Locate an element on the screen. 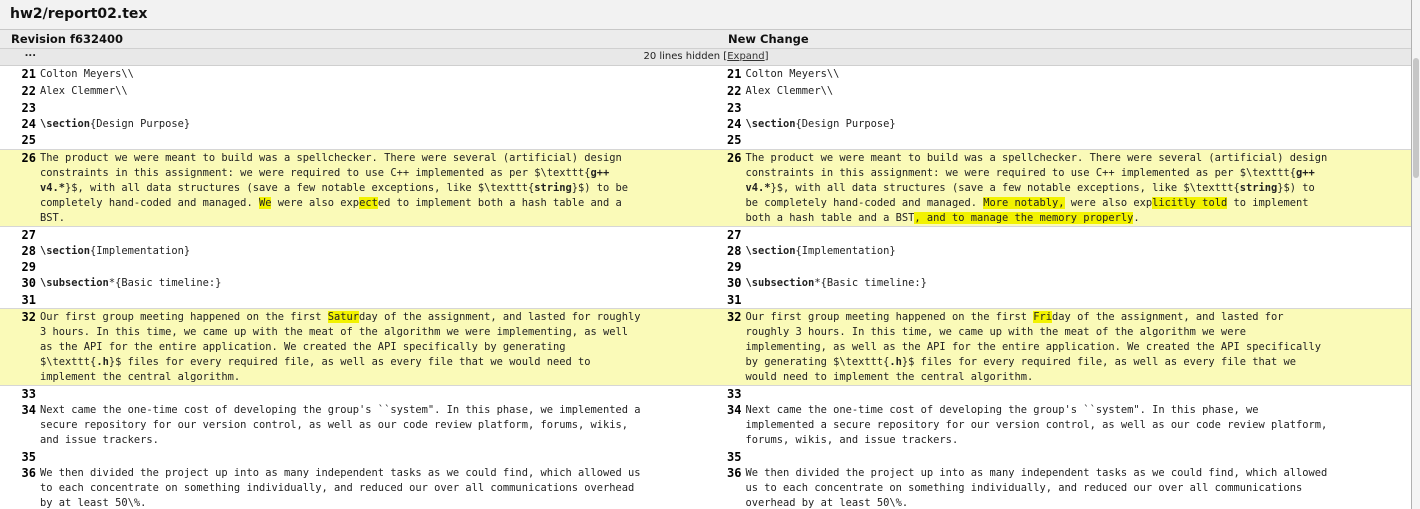 This screenshot has width=1420, height=509. right-revision-label: New Change is located at coordinates (768, 39).